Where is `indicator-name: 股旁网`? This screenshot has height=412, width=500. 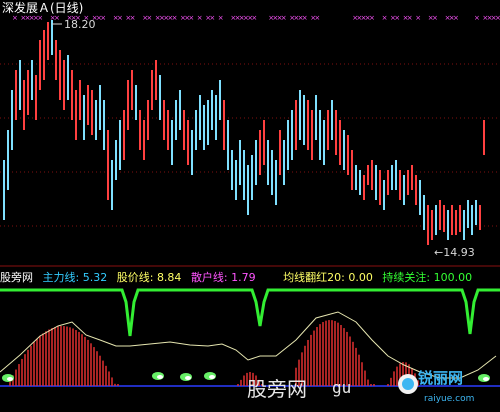 indicator-name: 股旁网 is located at coordinates (16, 277).